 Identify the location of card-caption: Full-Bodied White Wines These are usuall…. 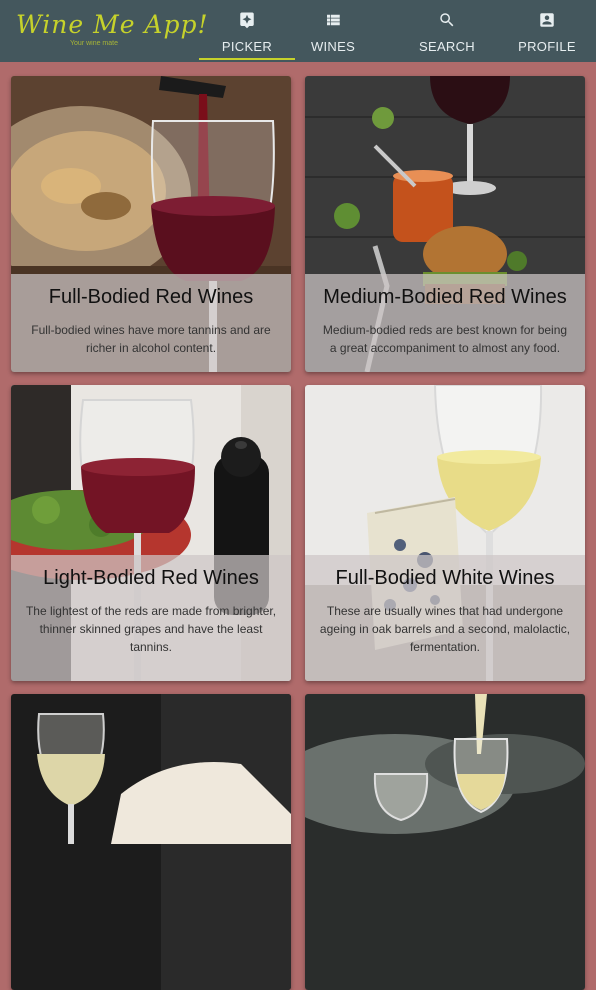
(445, 618).